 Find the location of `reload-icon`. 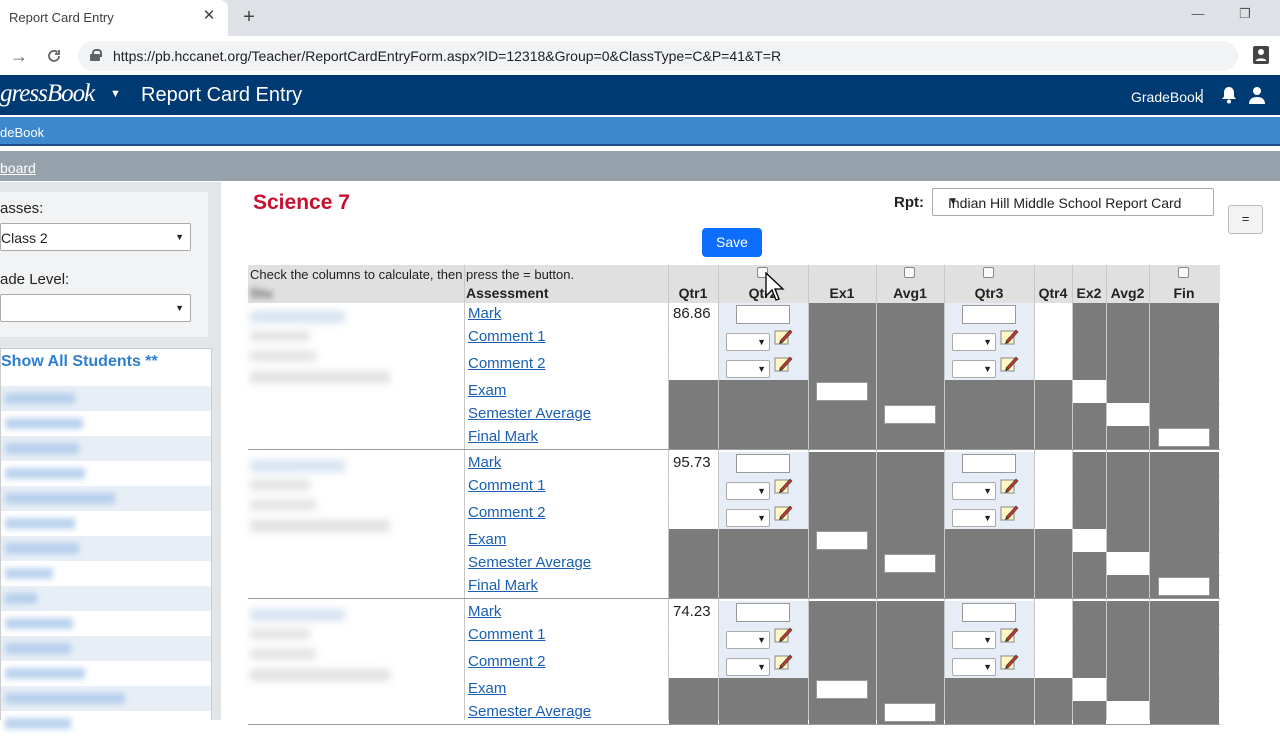

reload-icon is located at coordinates (54, 56).